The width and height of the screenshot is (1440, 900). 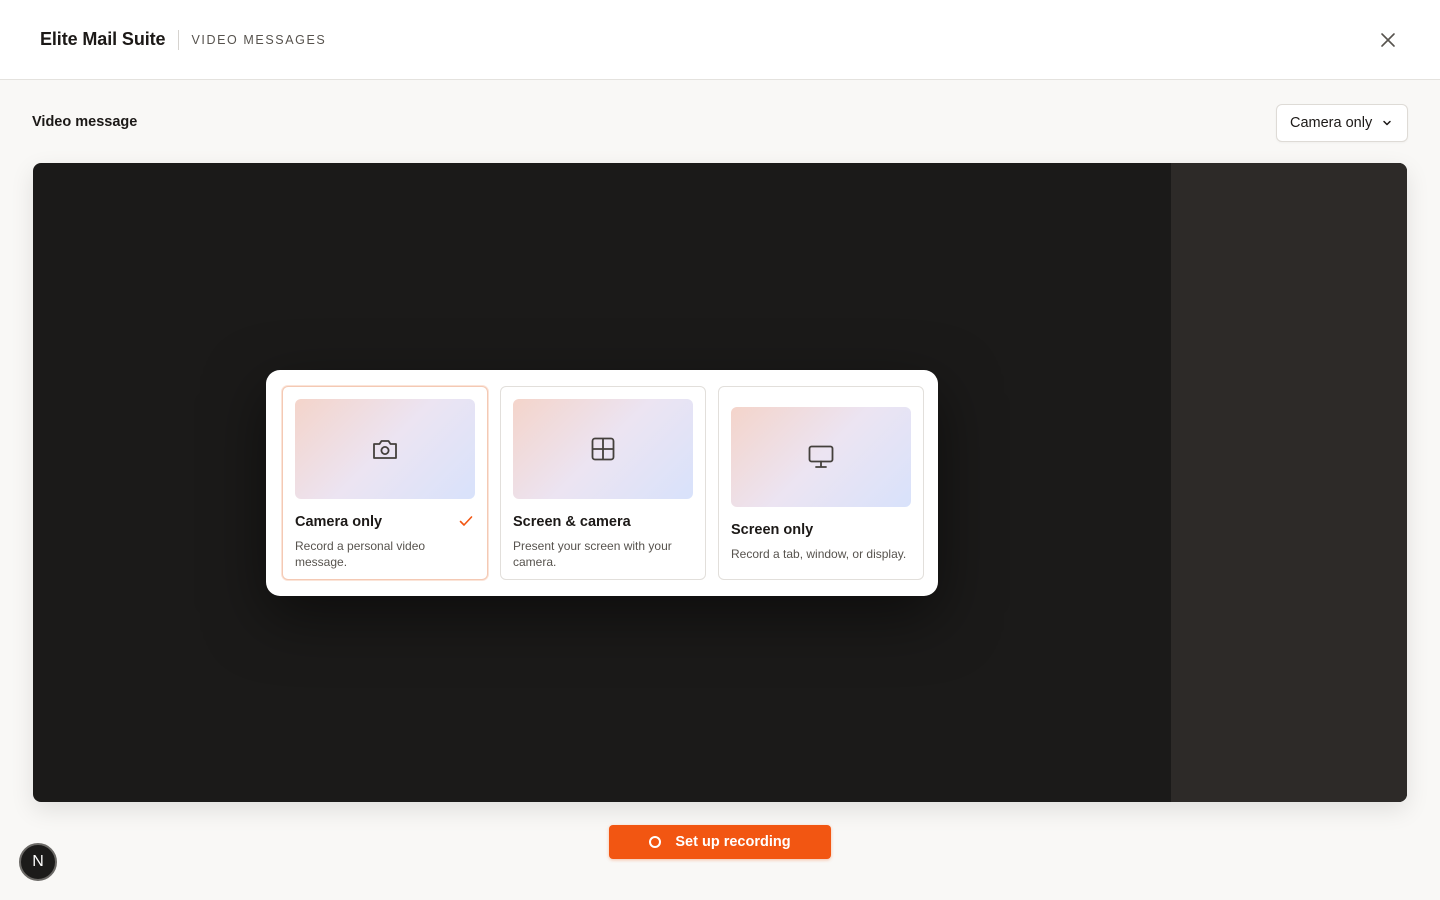 I want to click on close-icon, so click(x=1388, y=40).